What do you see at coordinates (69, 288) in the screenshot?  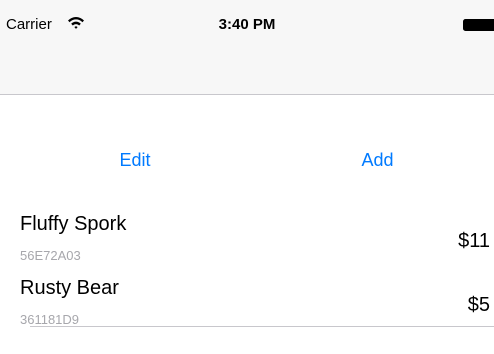 I see `item-name: Rusty Bear` at bounding box center [69, 288].